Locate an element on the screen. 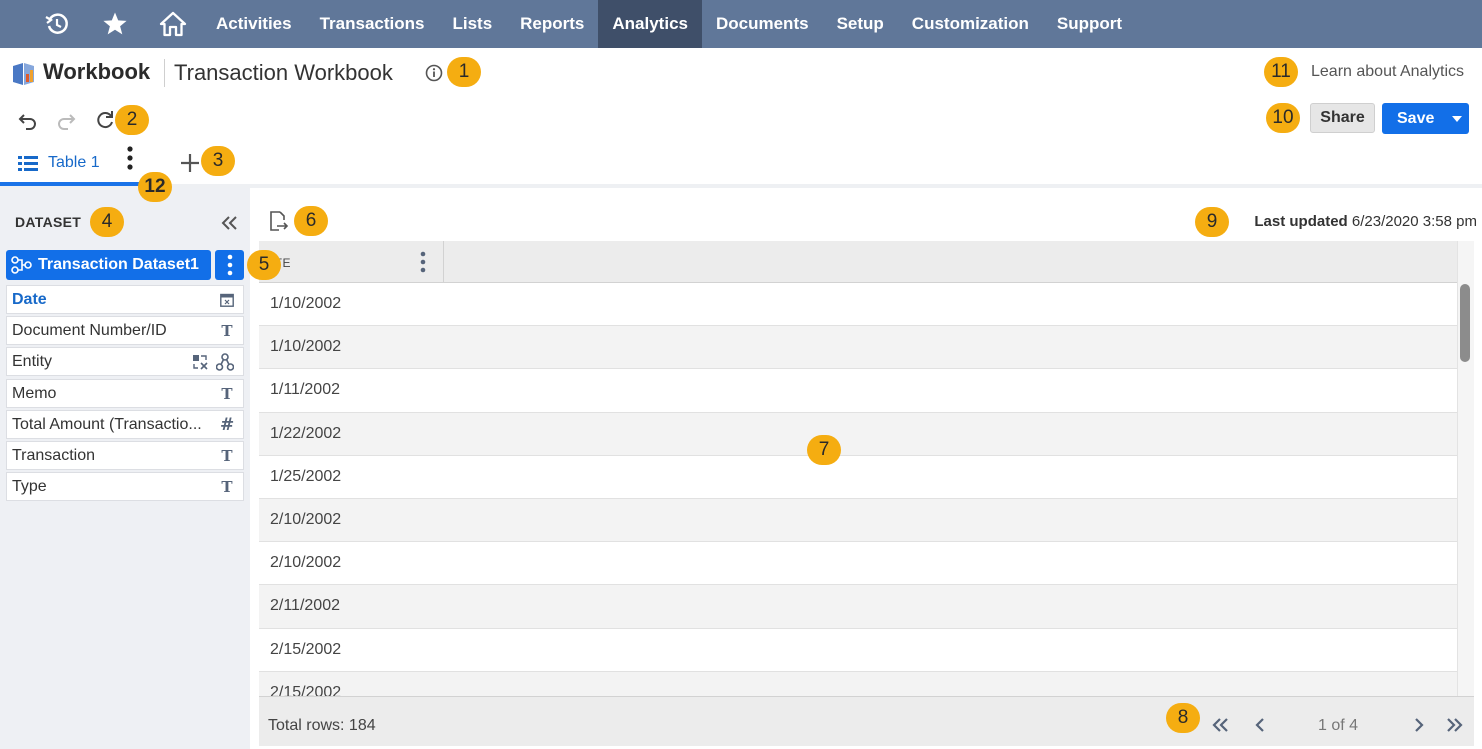 The width and height of the screenshot is (1482, 749). calendar-icon is located at coordinates (227, 300).